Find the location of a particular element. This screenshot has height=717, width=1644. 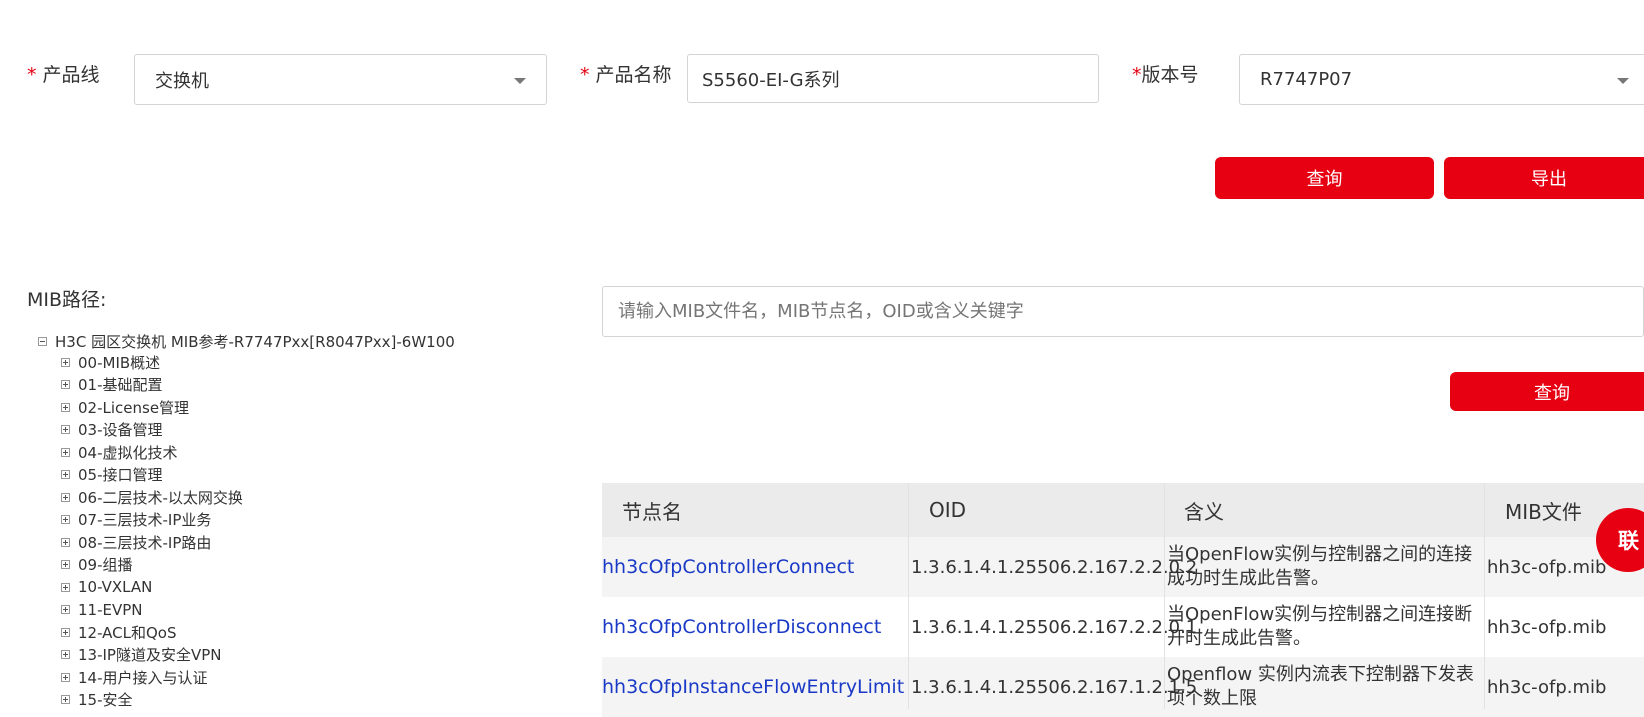

header-node: 节点名 is located at coordinates (755, 510).